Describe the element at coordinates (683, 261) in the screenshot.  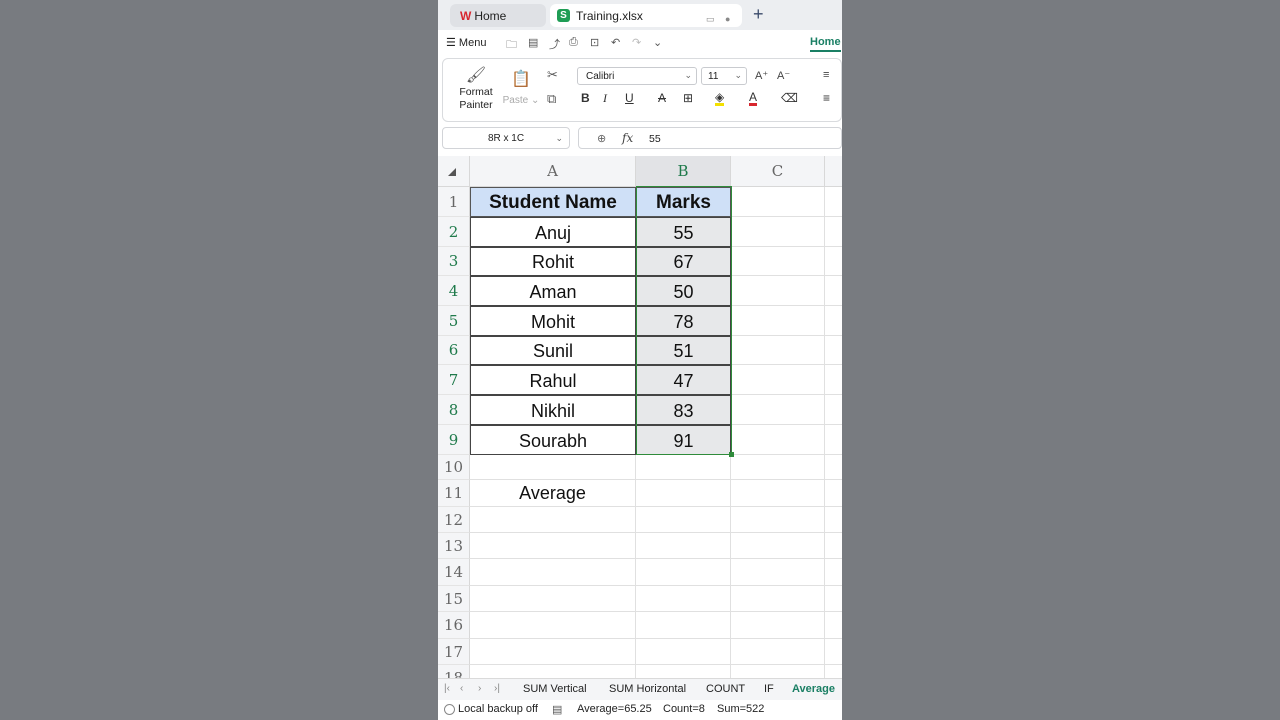
I see `marks-cell: 67` at that location.